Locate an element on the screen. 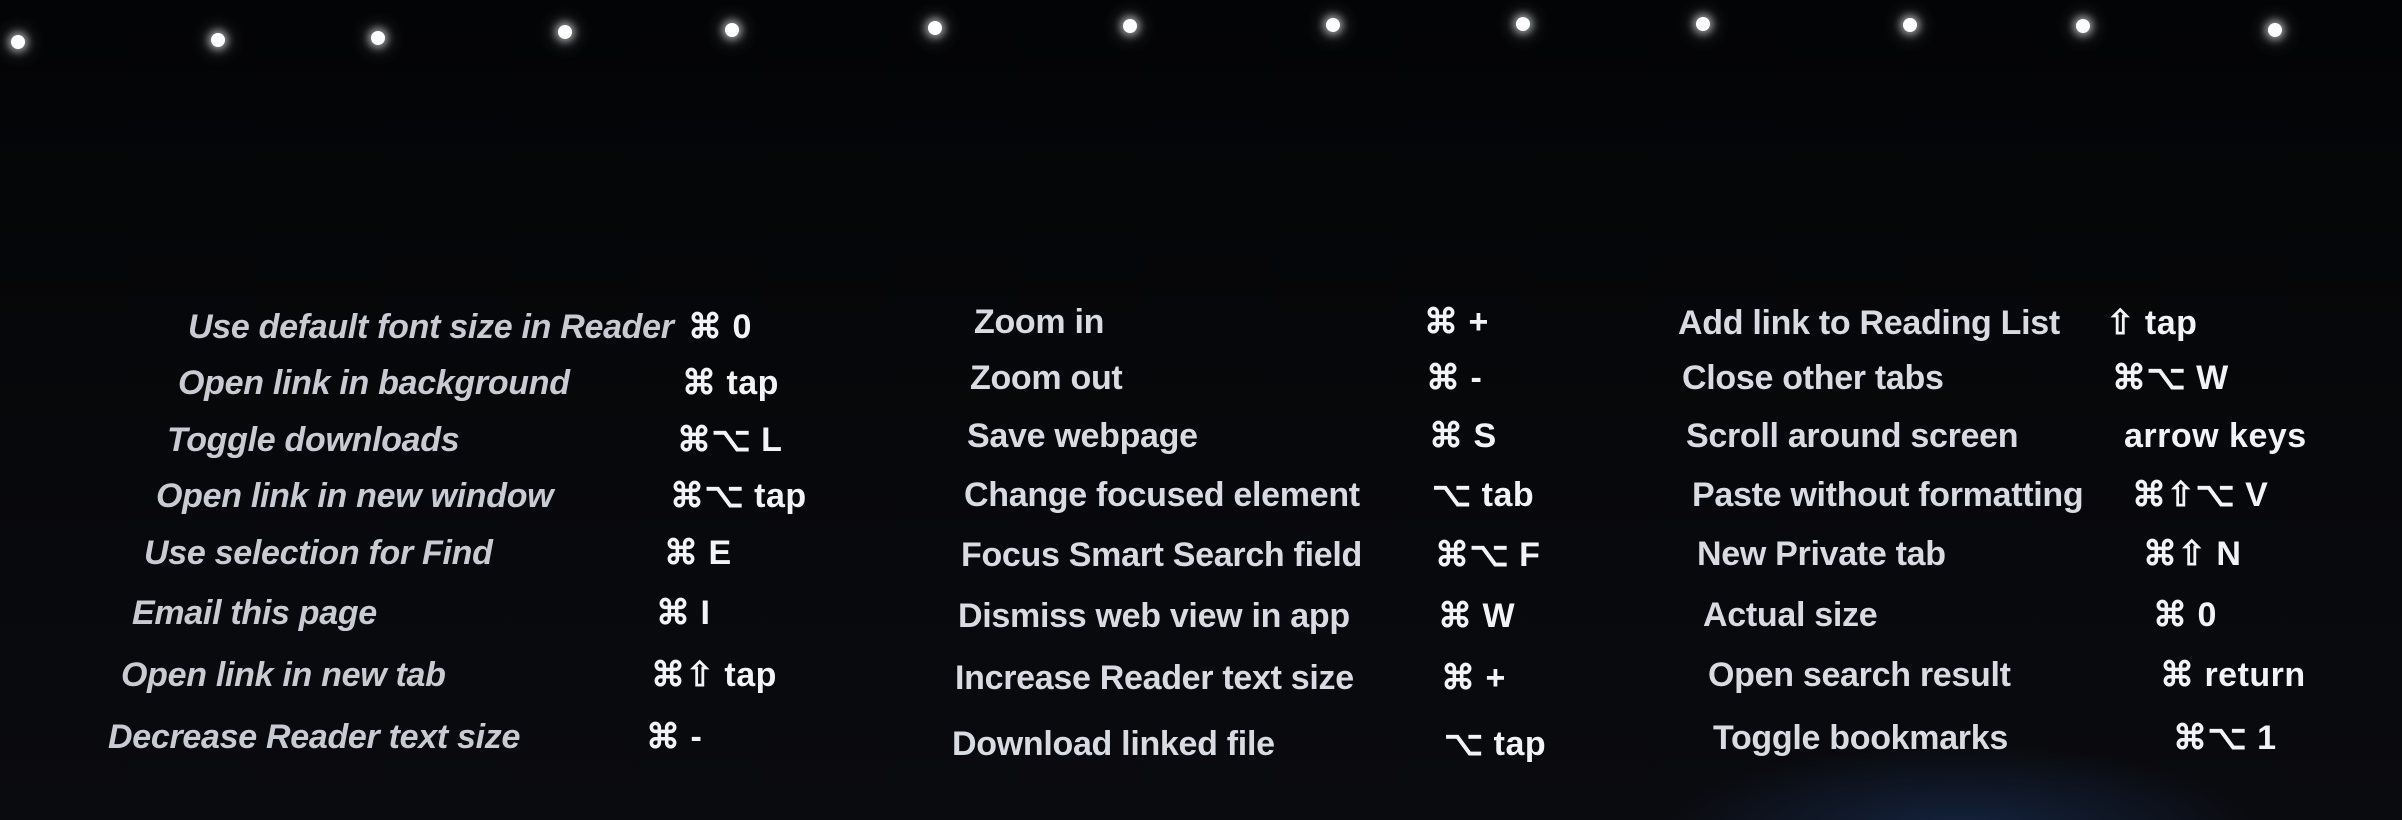 This screenshot has height=820, width=2402. shortcut-action: Open link in background is located at coordinates (374, 383).